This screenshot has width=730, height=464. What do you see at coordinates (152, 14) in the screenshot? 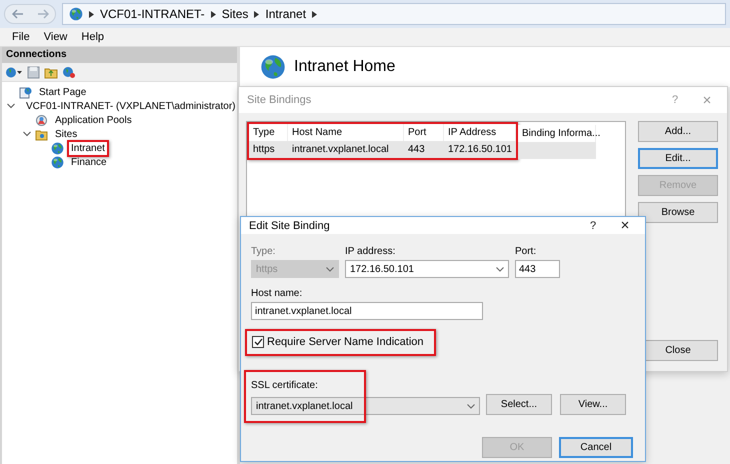
I see `breadcrumb-item: VCF01-INTRANET-` at bounding box center [152, 14].